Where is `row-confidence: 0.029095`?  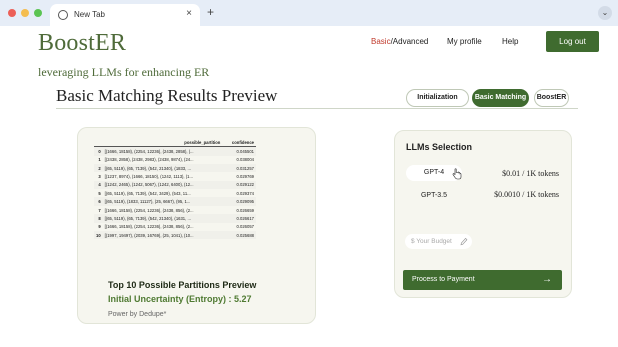 row-confidence: 0.029095 is located at coordinates (239, 201).